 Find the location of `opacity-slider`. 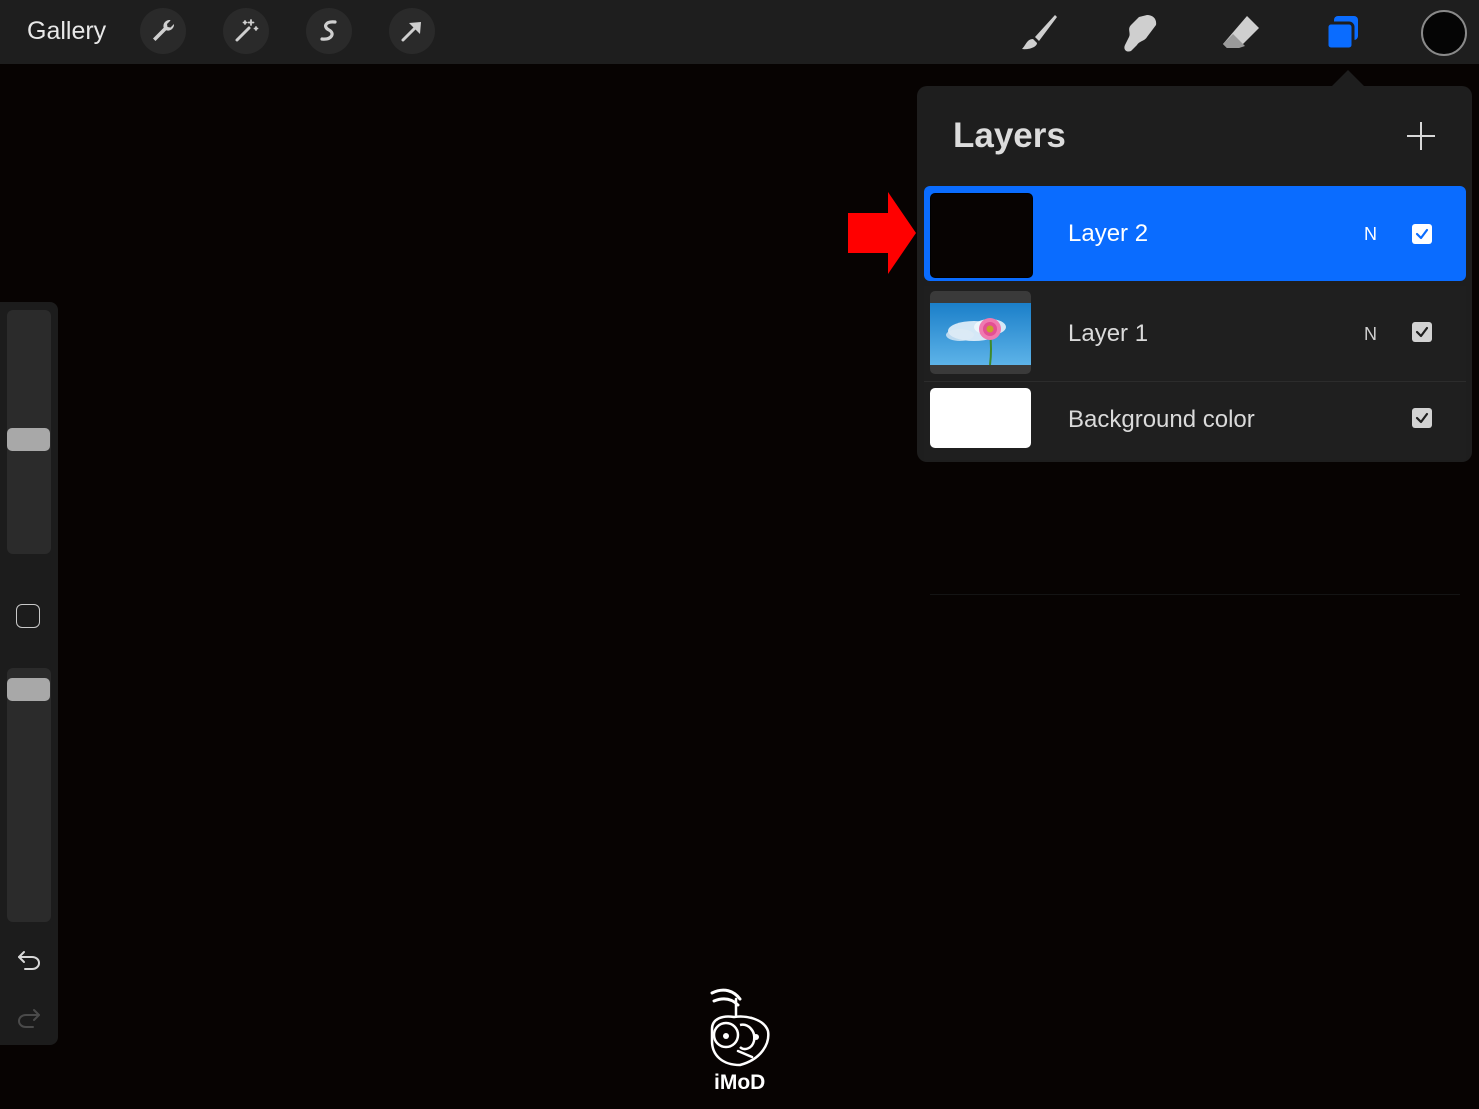

opacity-slider is located at coordinates (29, 795).